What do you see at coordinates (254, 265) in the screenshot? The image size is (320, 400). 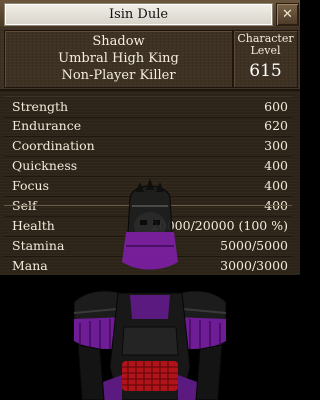 I see `stat-value: 3000/3000` at bounding box center [254, 265].